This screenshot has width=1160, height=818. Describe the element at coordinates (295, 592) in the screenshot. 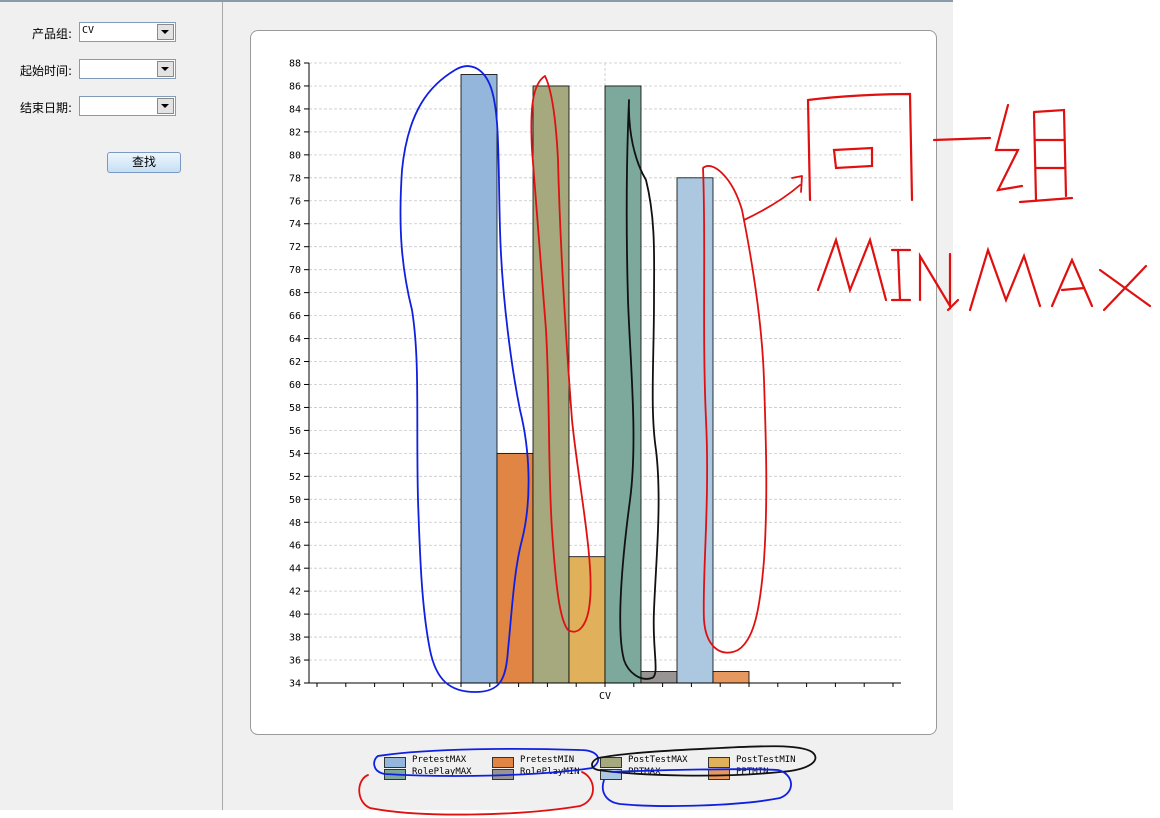

I see `y-tick-label: 42` at that location.